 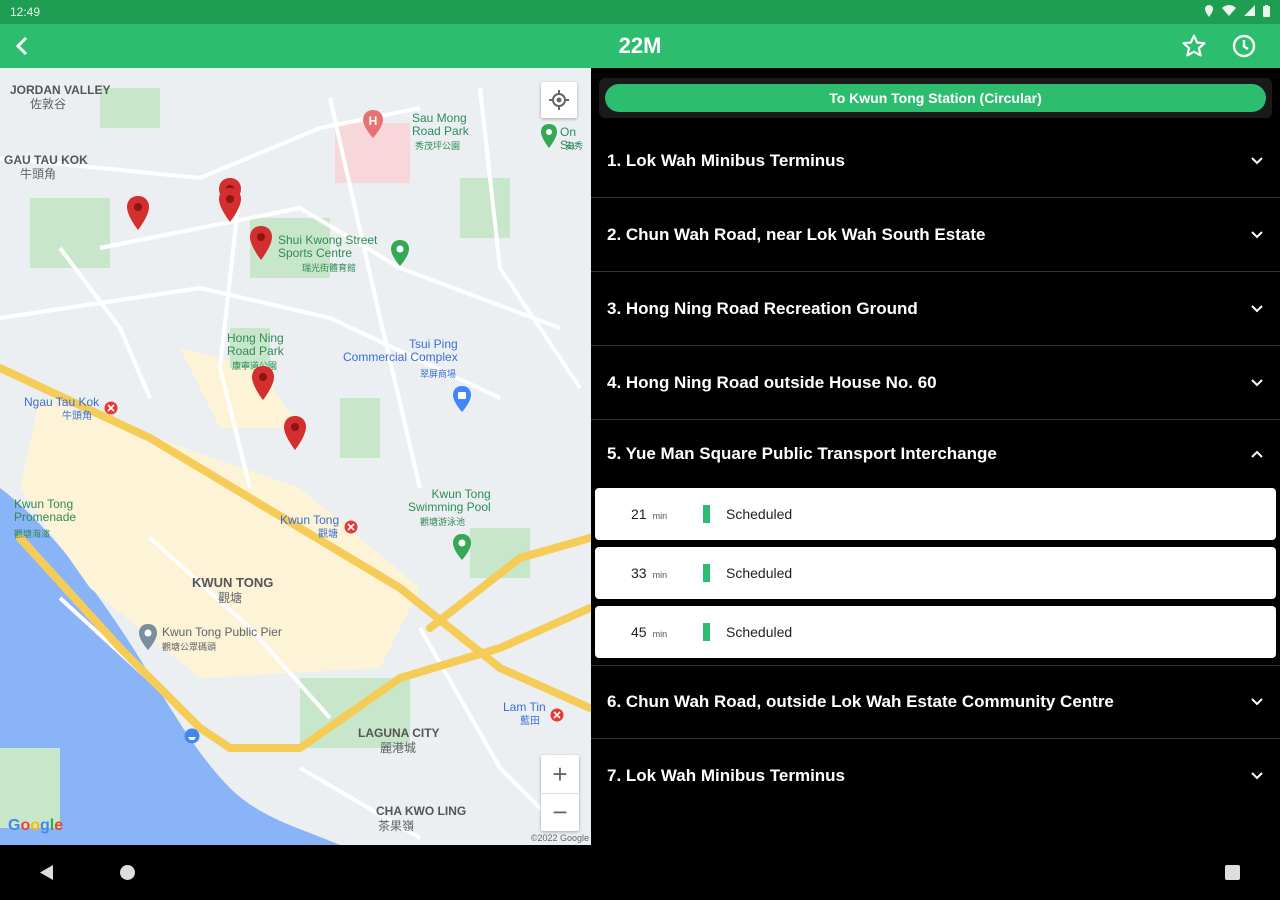 What do you see at coordinates (396, 826) in the screenshot?
I see `map-label: 茶果嶺` at bounding box center [396, 826].